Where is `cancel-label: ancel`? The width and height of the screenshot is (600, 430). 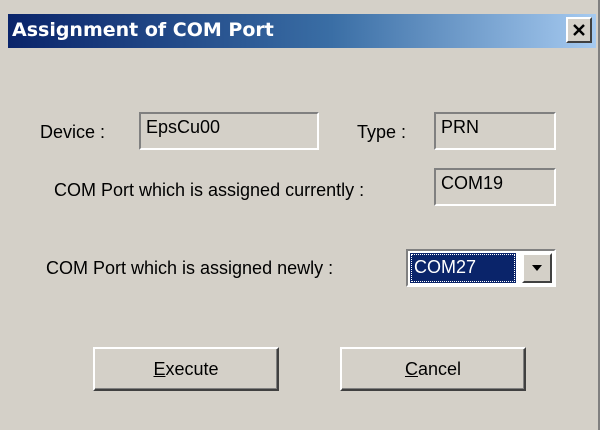 cancel-label: ancel is located at coordinates (439, 368).